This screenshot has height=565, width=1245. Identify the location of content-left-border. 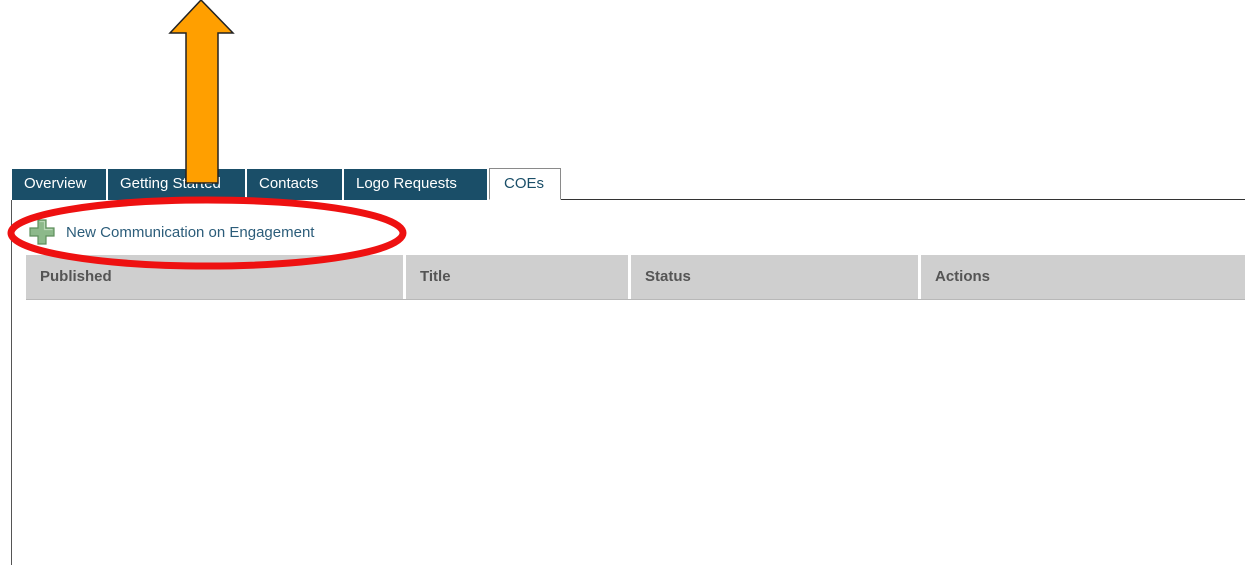
(11, 382).